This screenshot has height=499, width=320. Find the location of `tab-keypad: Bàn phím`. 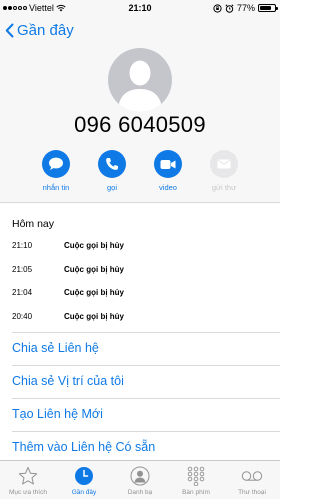

tab-keypad: Bàn phím is located at coordinates (196, 480).